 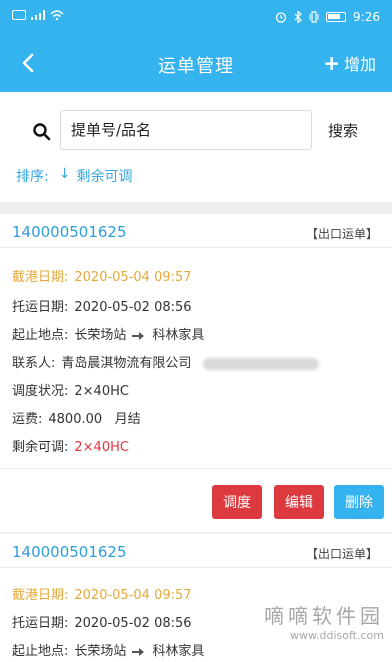 I want to click on dispatch-status-label: 调度状况:, so click(x=40, y=391).